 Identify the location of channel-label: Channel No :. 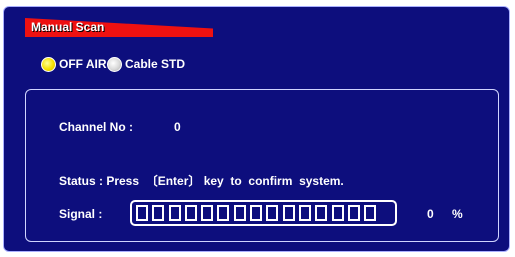
(96, 127).